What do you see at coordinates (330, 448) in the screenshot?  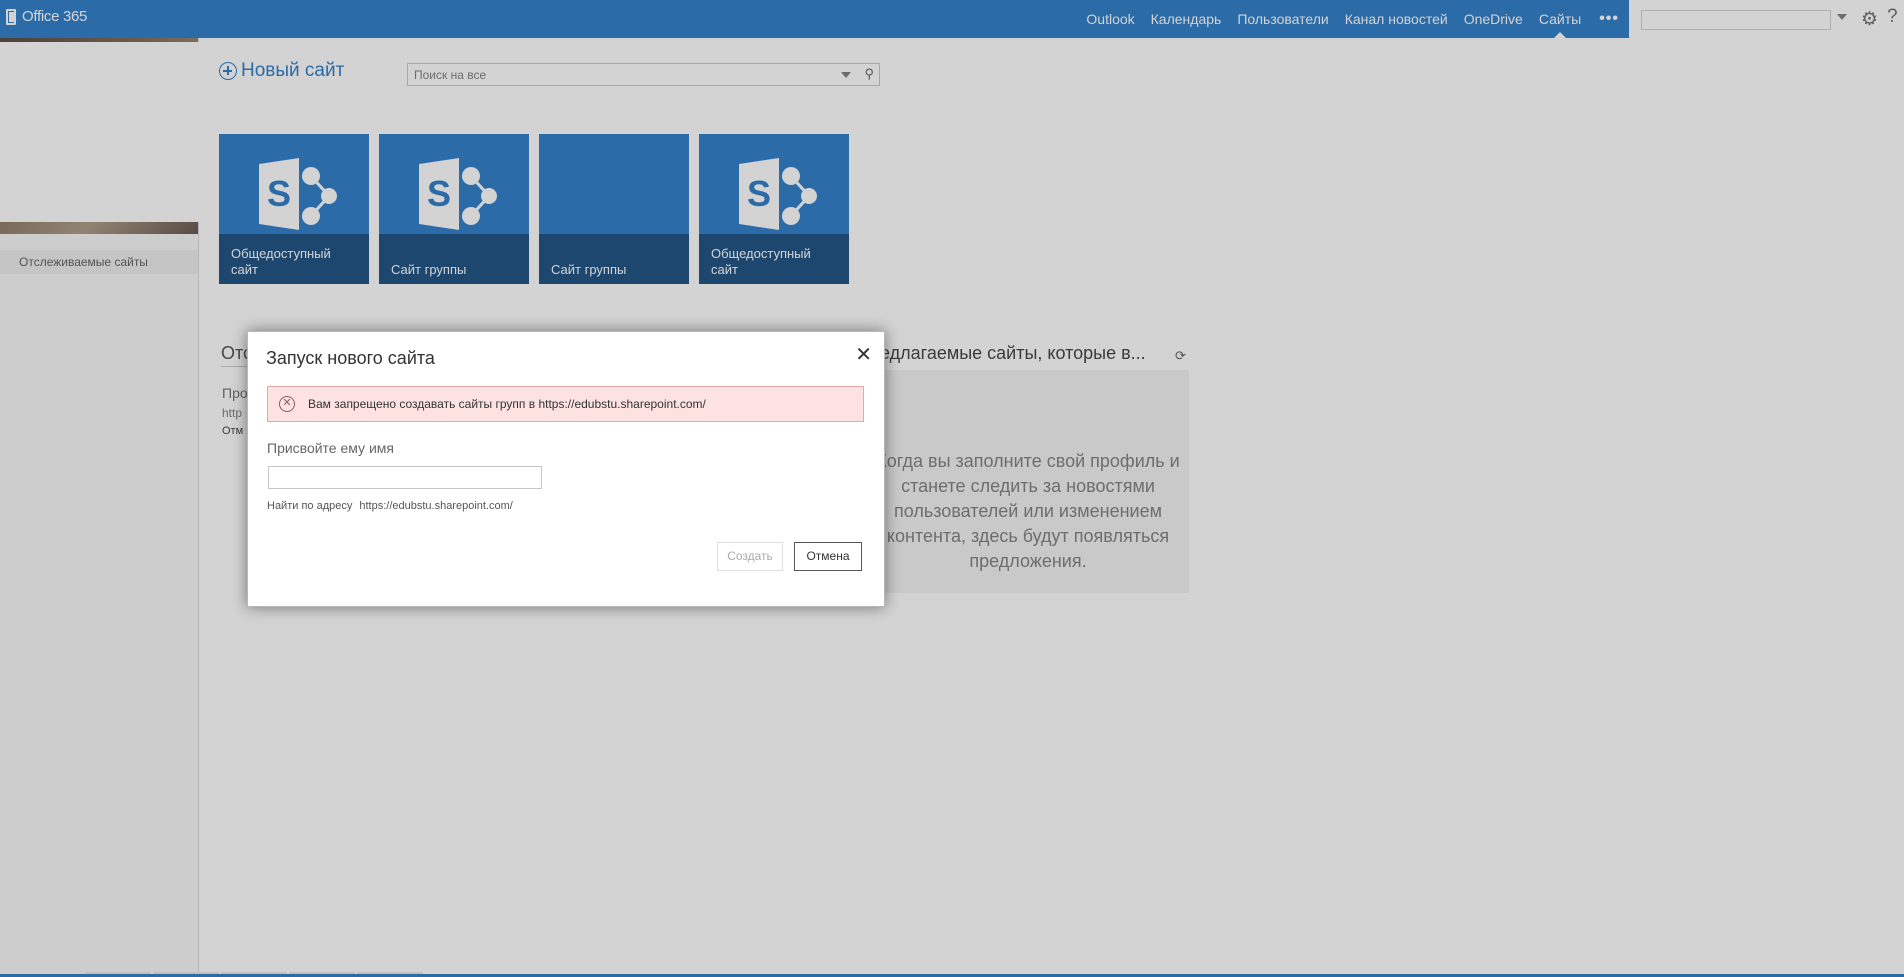 I see `site-name-label: Присвойте ему имя` at bounding box center [330, 448].